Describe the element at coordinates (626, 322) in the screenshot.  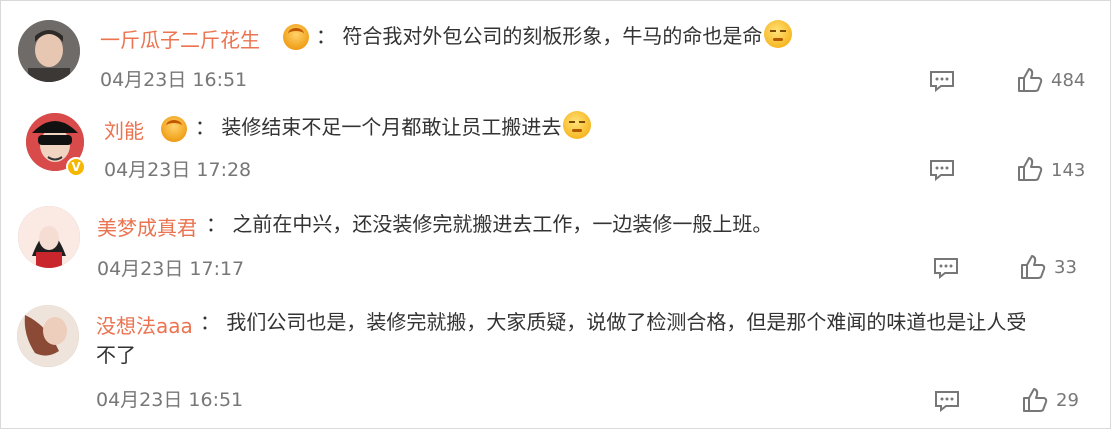
I see `comment-text: 我们公司也是，装修完就搬，大家质疑，说做了检测合格，但是那个难闻的味道也是让人受` at that location.